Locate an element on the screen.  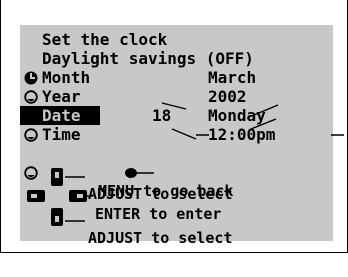
year-value: 2002 is located at coordinates (227, 96).